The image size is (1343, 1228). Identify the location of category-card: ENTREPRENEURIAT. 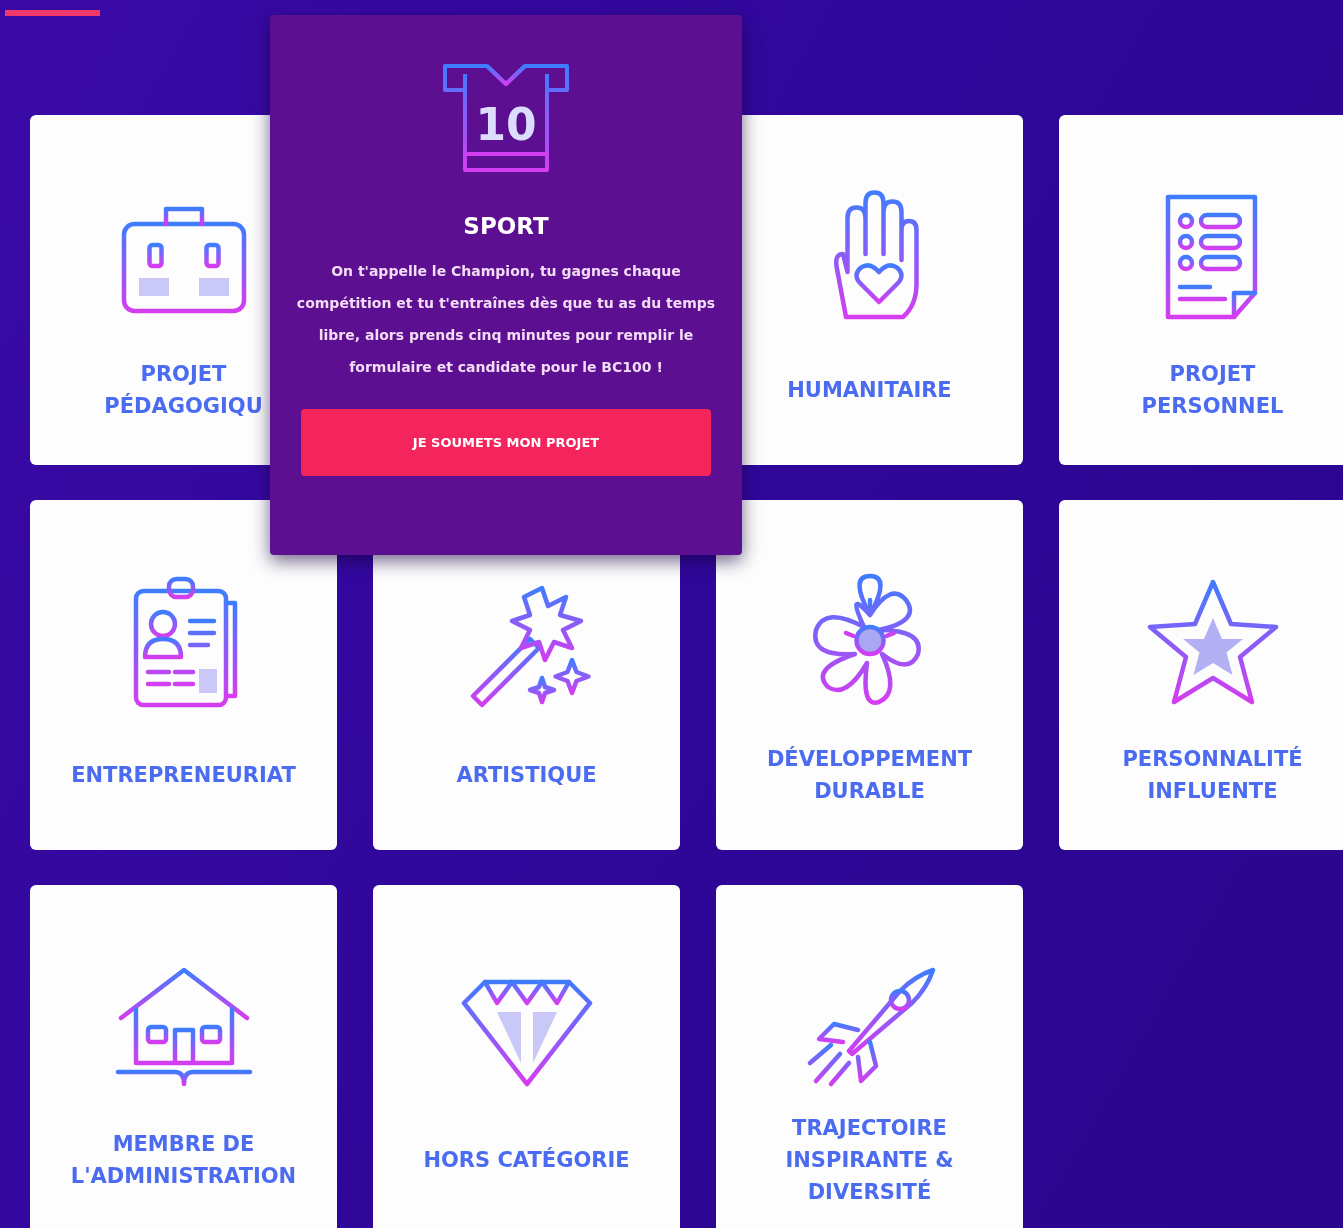
(183, 675).